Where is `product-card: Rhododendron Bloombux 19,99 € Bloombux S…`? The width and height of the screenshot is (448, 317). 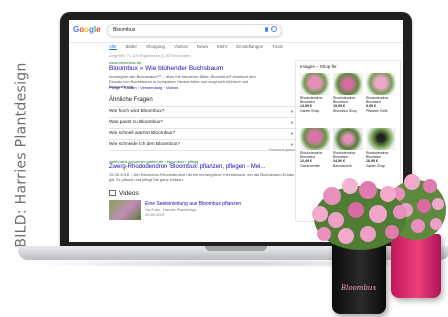
product-card: Rhododendron Bloombux 19,99 € Bloombux S… is located at coordinates (348, 99).